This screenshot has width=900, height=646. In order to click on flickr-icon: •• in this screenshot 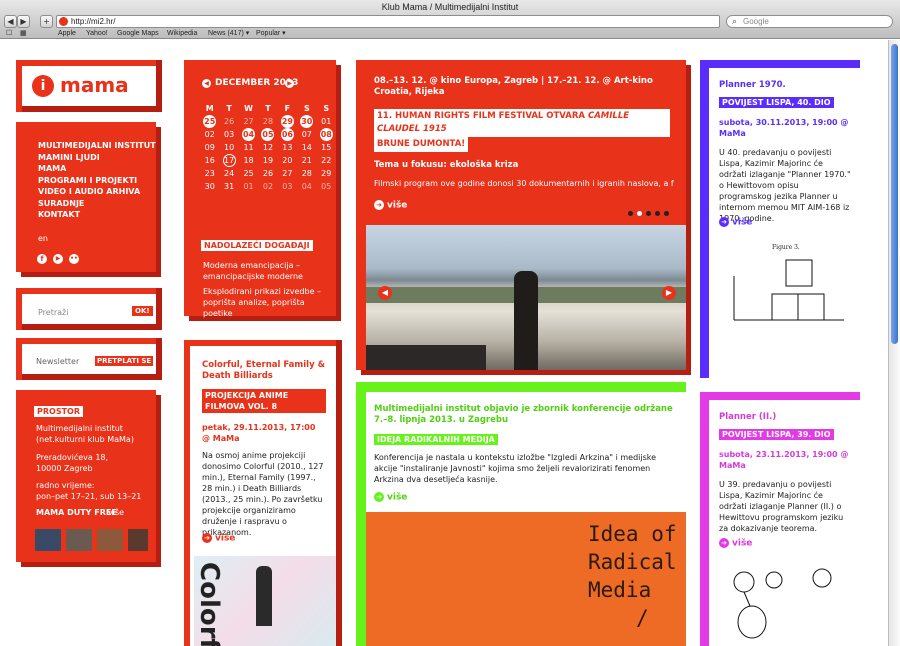, I will do `click(74, 259)`.